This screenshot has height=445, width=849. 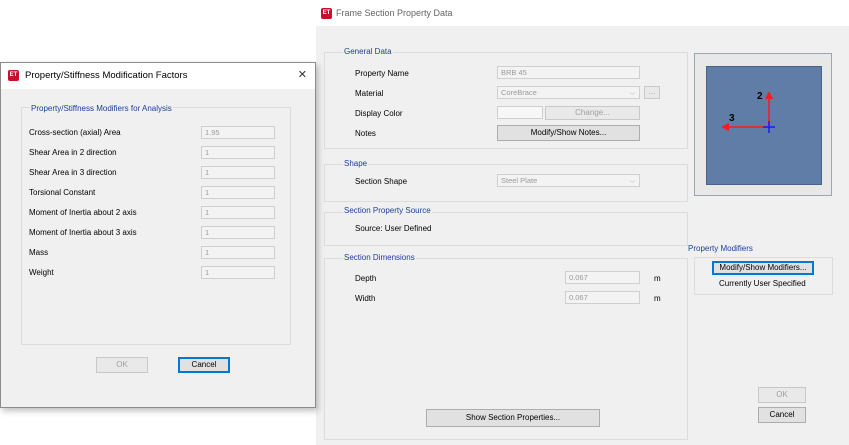 What do you see at coordinates (302, 74) in the screenshot?
I see `close-icon: ✕` at bounding box center [302, 74].